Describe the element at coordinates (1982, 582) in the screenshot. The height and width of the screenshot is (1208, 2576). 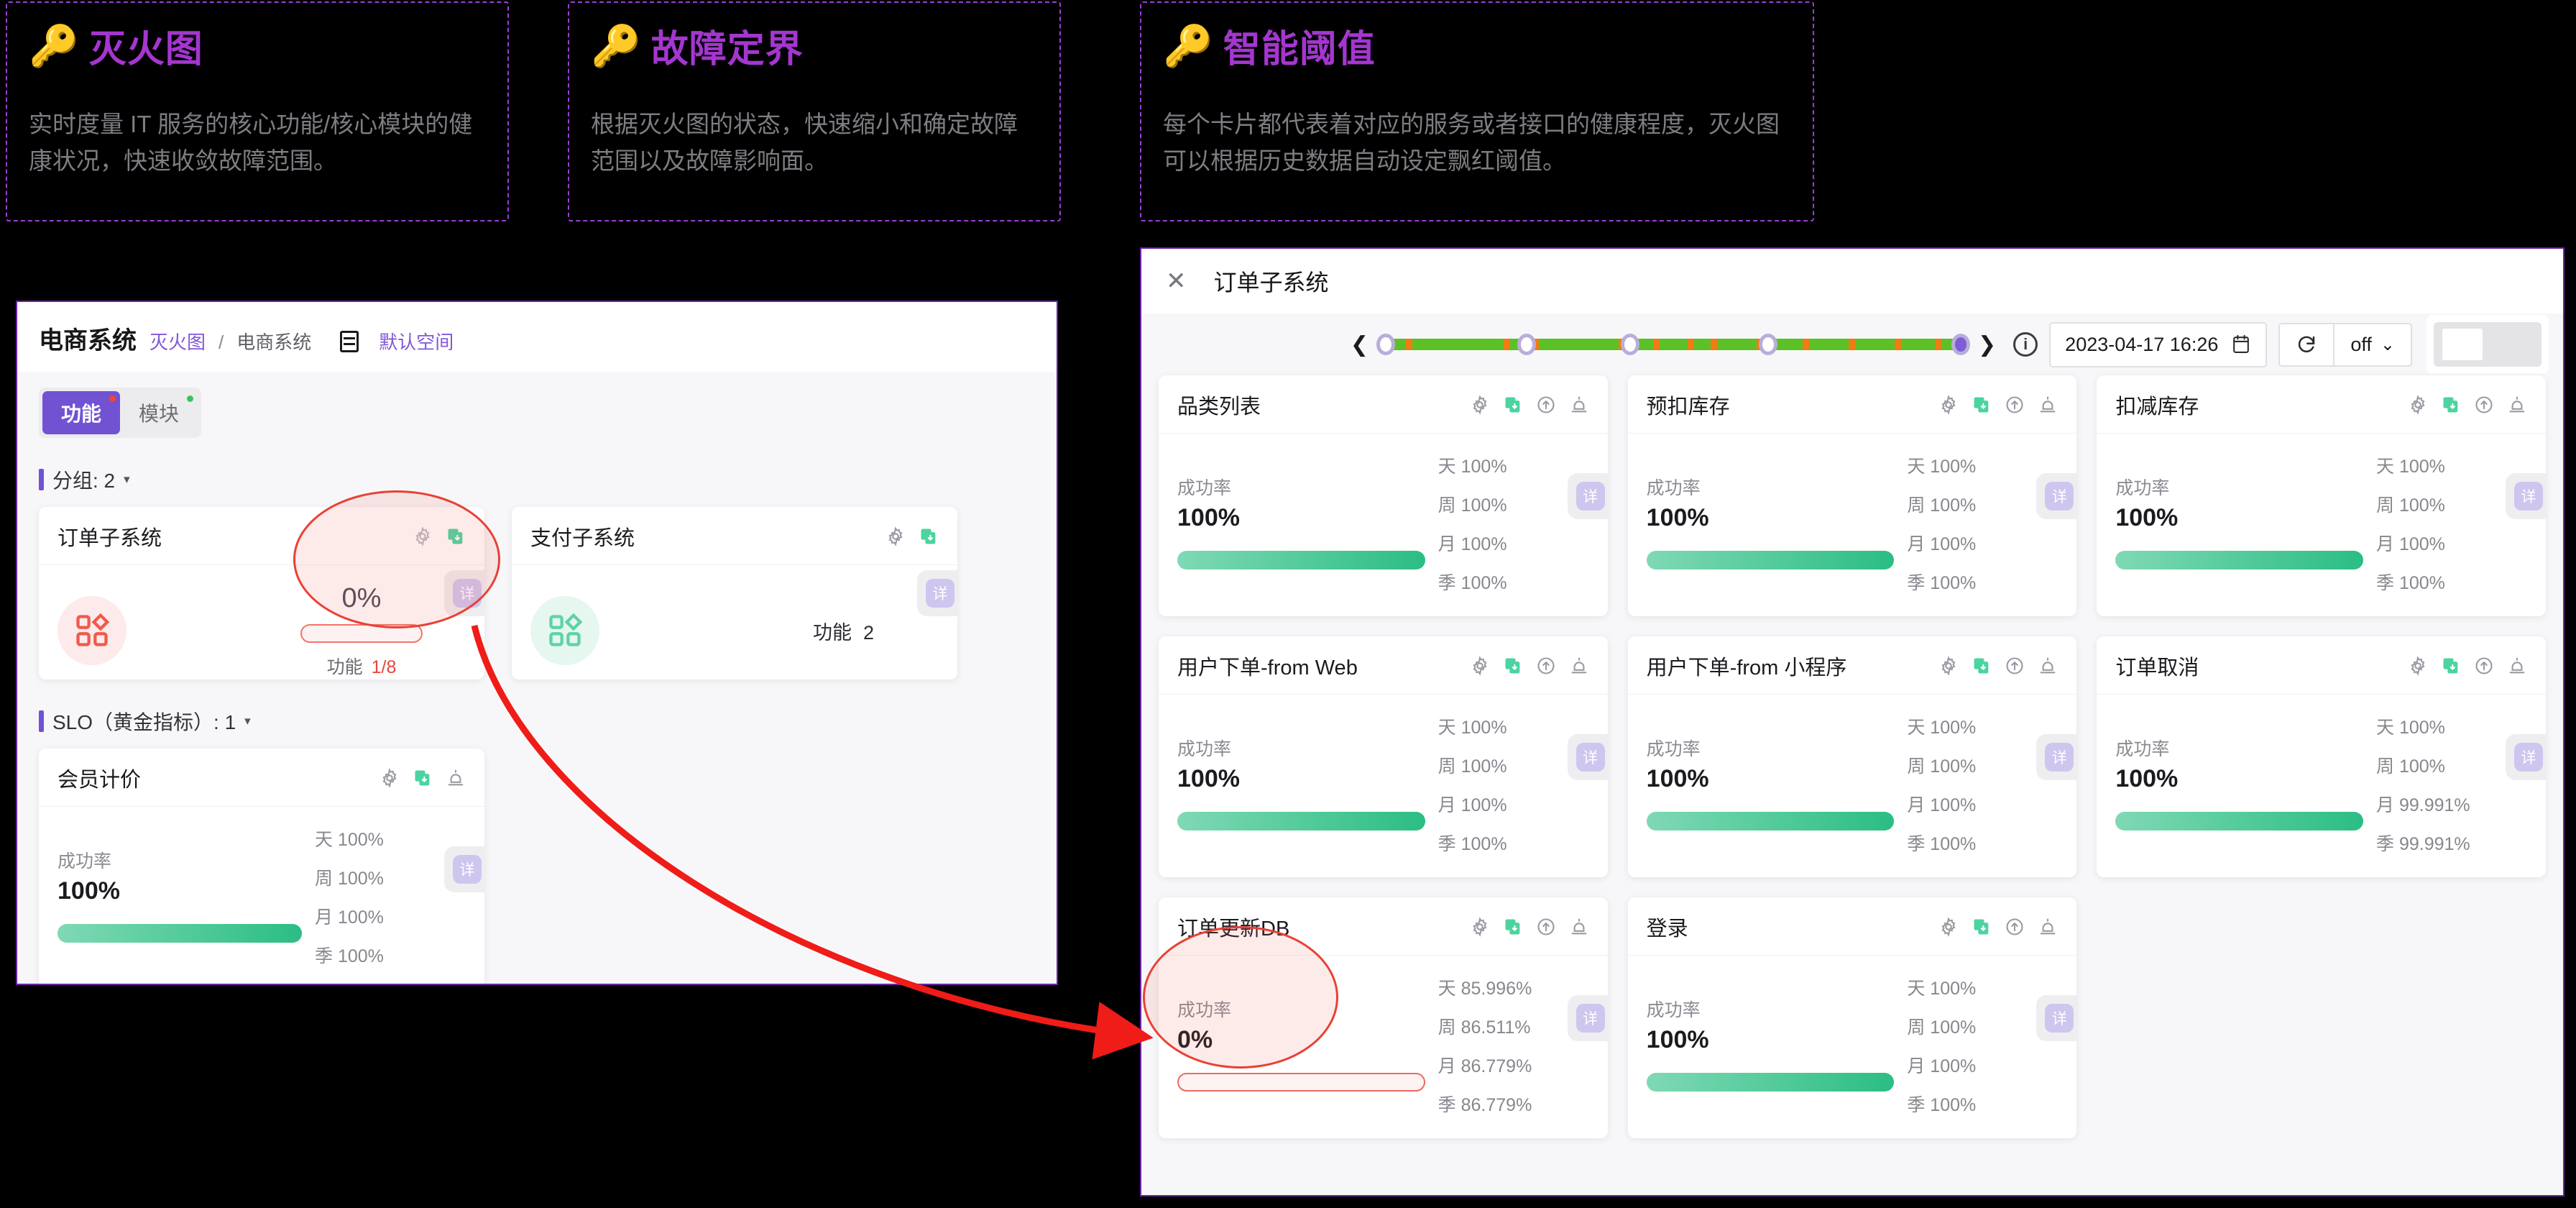
I see `metric-row: 季 100%` at that location.